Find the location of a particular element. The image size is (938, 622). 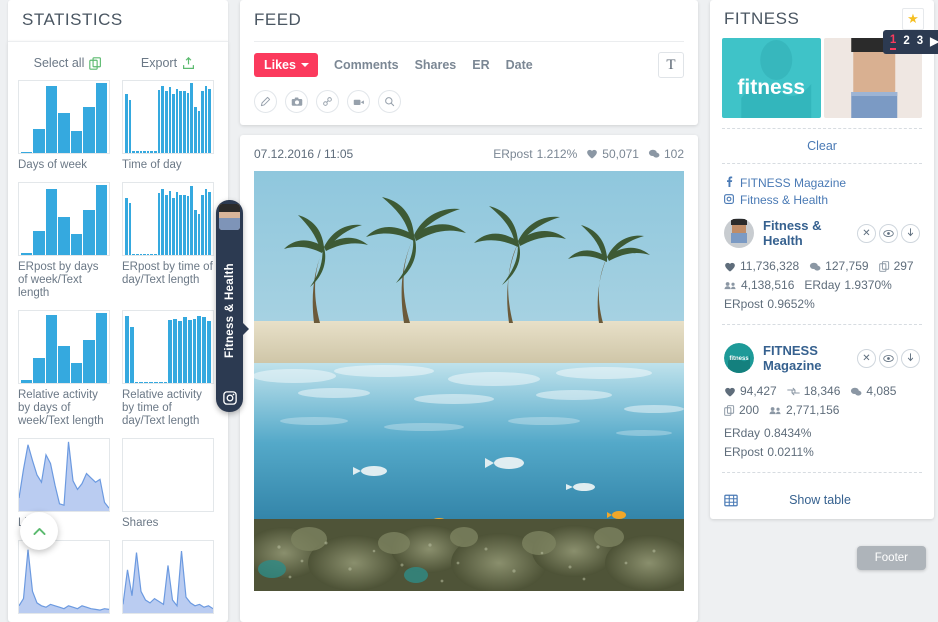

stat-likes: 11,736,328 is located at coordinates (761, 266).